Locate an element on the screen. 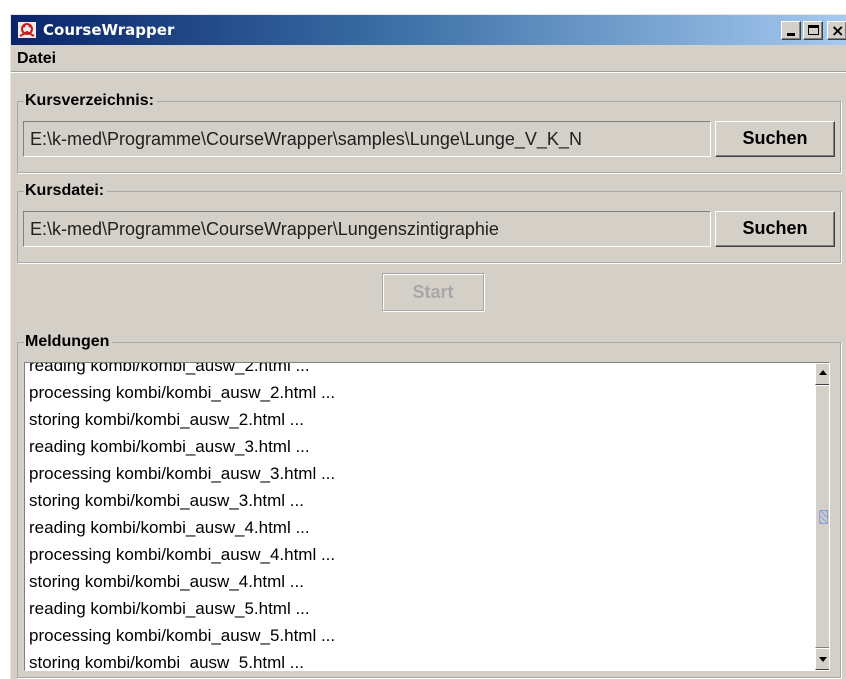 This screenshot has height=679, width=846. maximize-button is located at coordinates (813, 30).